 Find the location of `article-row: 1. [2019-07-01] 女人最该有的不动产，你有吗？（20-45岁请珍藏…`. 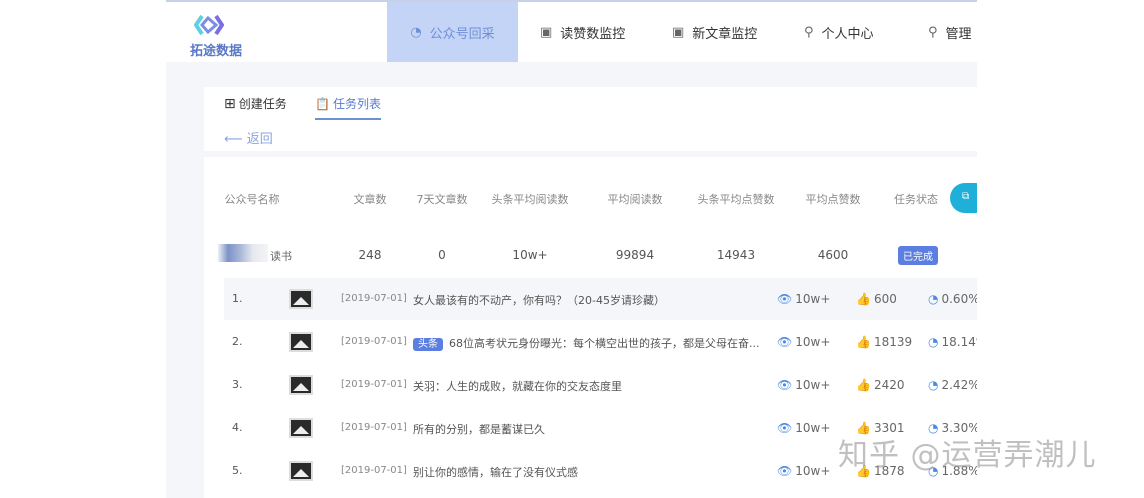

article-row: 1. [2019-07-01] 女人最该有的不动产，你有吗？（20-45岁请珍藏… is located at coordinates (600, 299).